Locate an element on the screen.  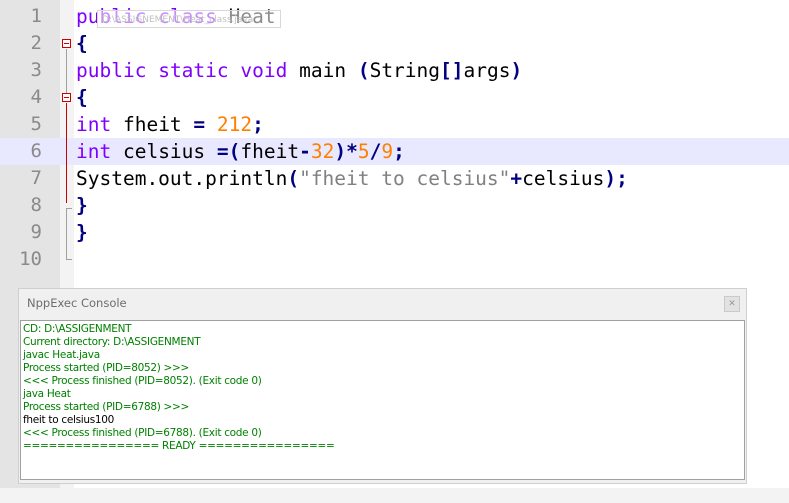
code-token: System.out.println is located at coordinates (182, 178).